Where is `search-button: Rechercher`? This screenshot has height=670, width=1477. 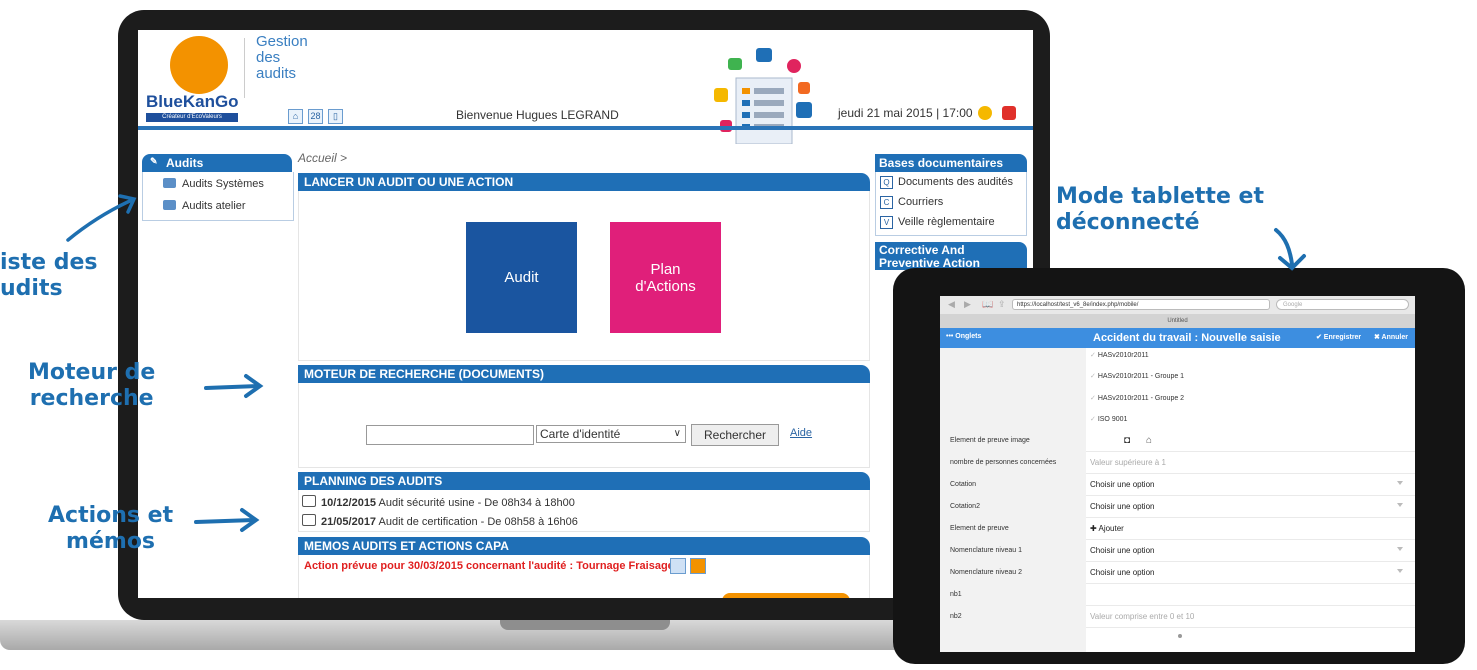 search-button: Rechercher is located at coordinates (735, 435).